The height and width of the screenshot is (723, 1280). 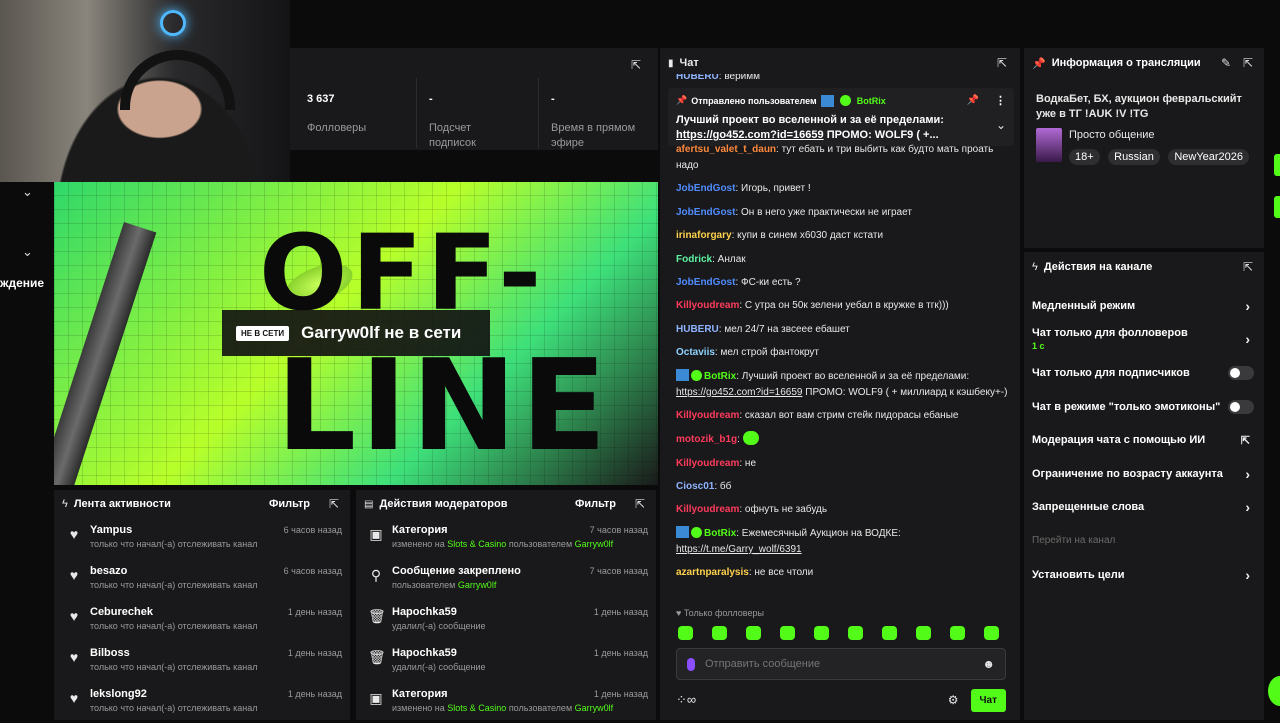 What do you see at coordinates (1161, 156) in the screenshot?
I see `tag-list: 18+ Russian NewYear2026` at bounding box center [1161, 156].